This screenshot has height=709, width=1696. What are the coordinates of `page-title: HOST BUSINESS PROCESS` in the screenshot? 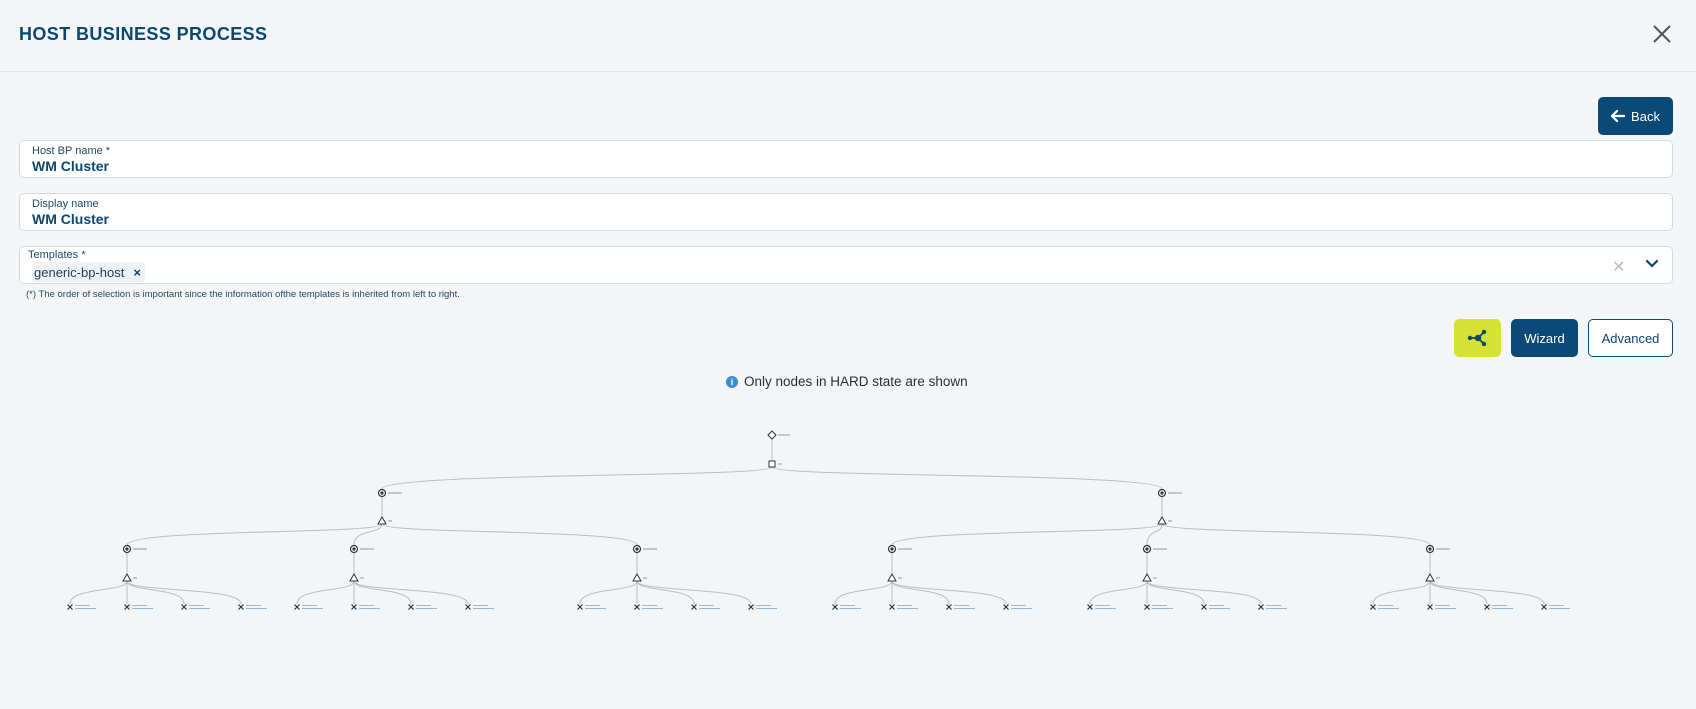 It's located at (143, 34).